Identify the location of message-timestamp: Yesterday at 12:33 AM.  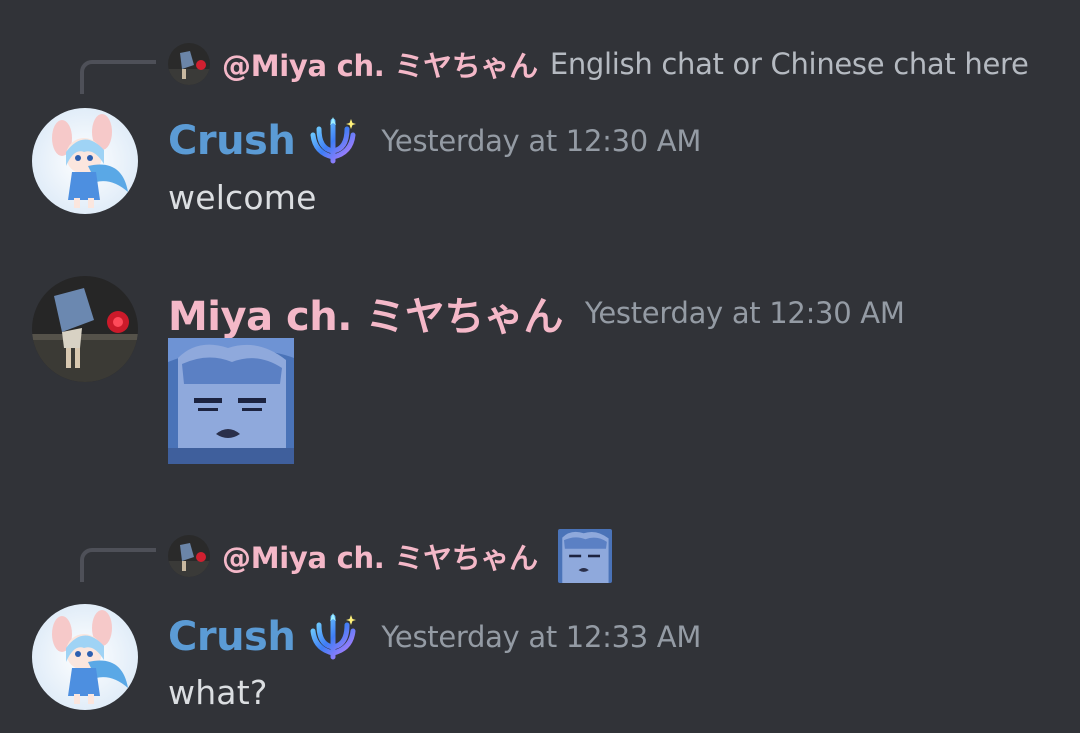
(541, 637).